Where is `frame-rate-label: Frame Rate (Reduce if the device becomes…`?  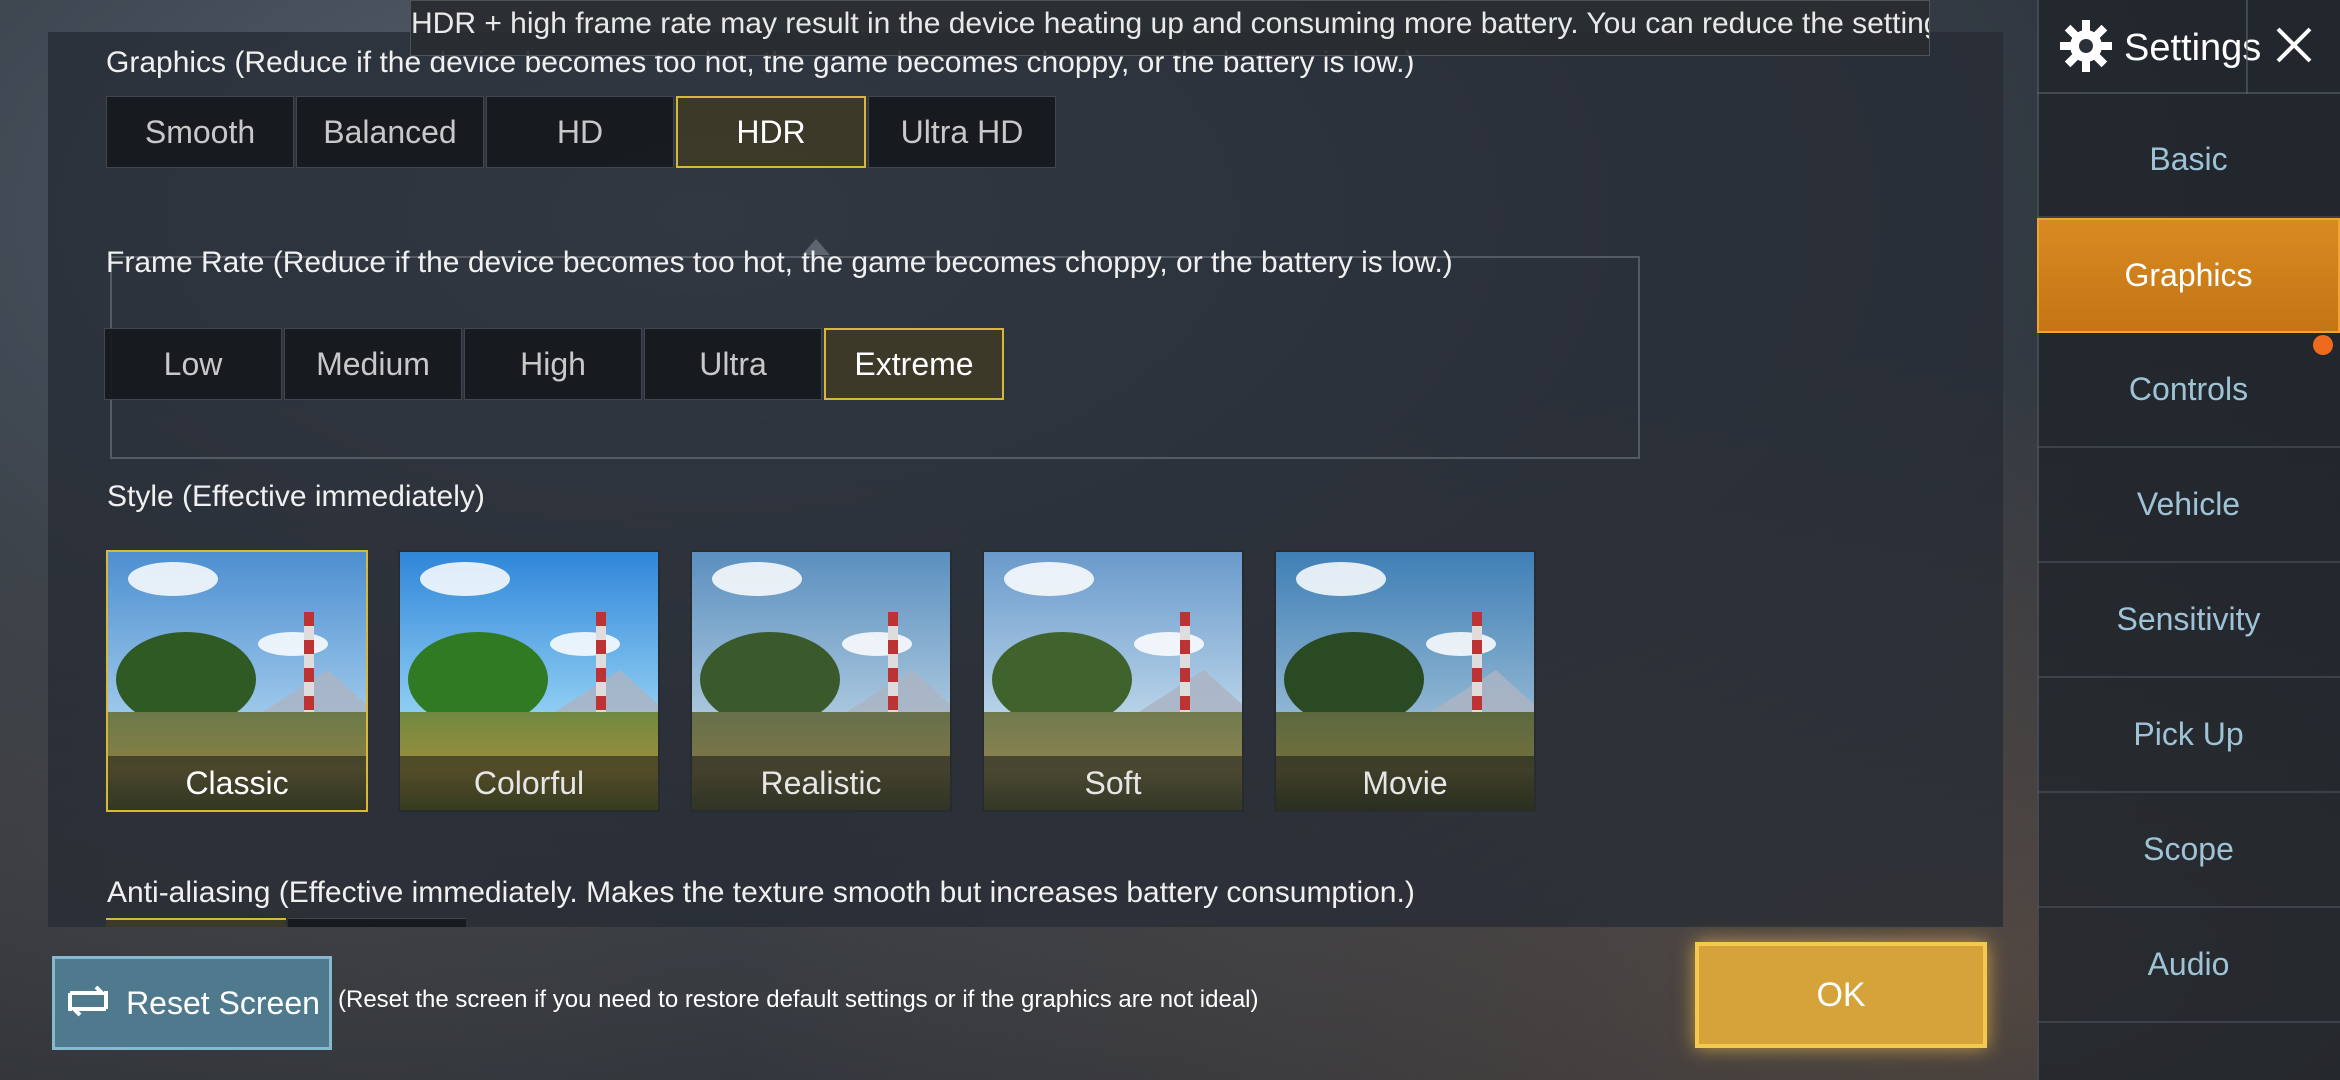 frame-rate-label: Frame Rate (Reduce if the device becomes… is located at coordinates (779, 262).